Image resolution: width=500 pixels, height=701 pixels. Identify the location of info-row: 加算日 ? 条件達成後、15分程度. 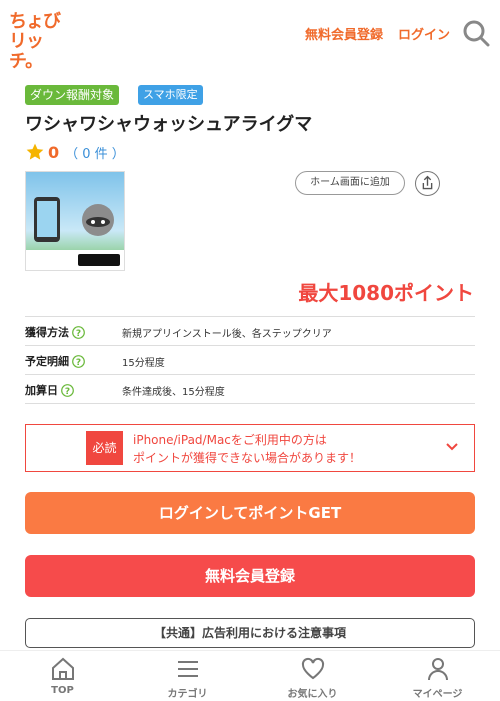
(250, 389).